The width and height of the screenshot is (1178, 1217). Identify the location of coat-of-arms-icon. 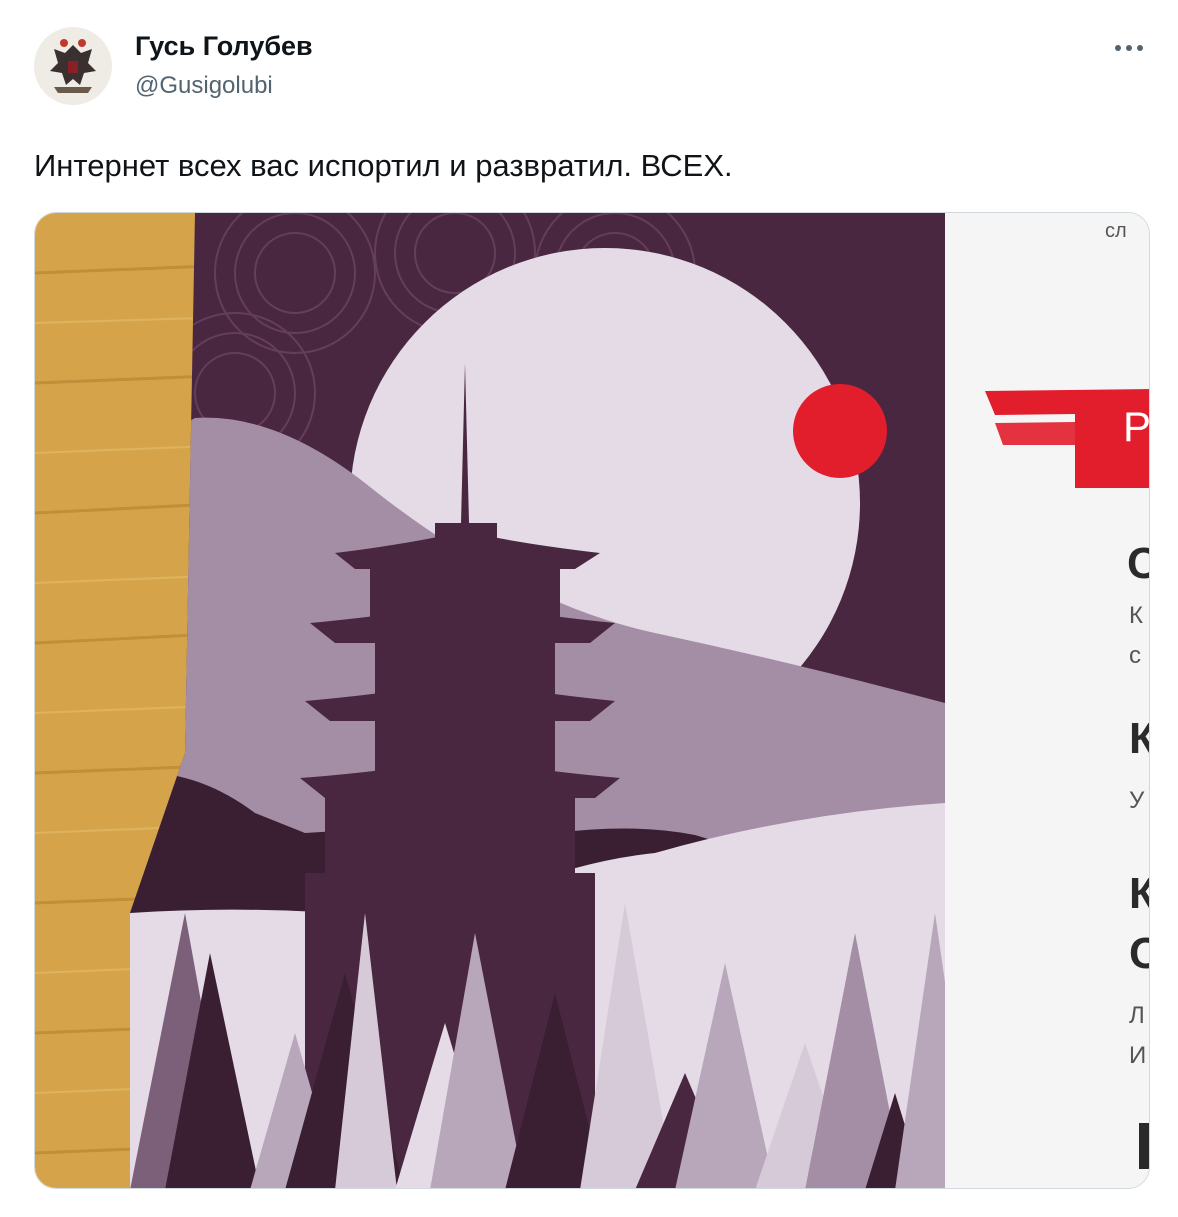
(73, 66).